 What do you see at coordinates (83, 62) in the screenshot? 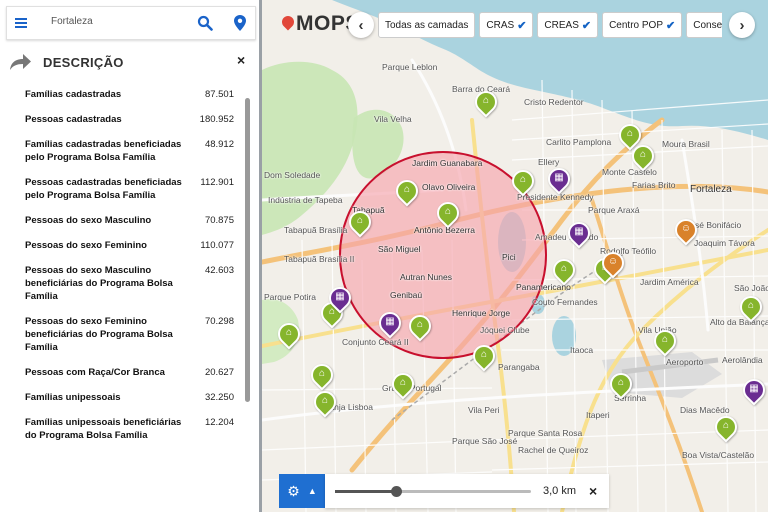
I see `description-title: DESCRIÇÃO` at bounding box center [83, 62].